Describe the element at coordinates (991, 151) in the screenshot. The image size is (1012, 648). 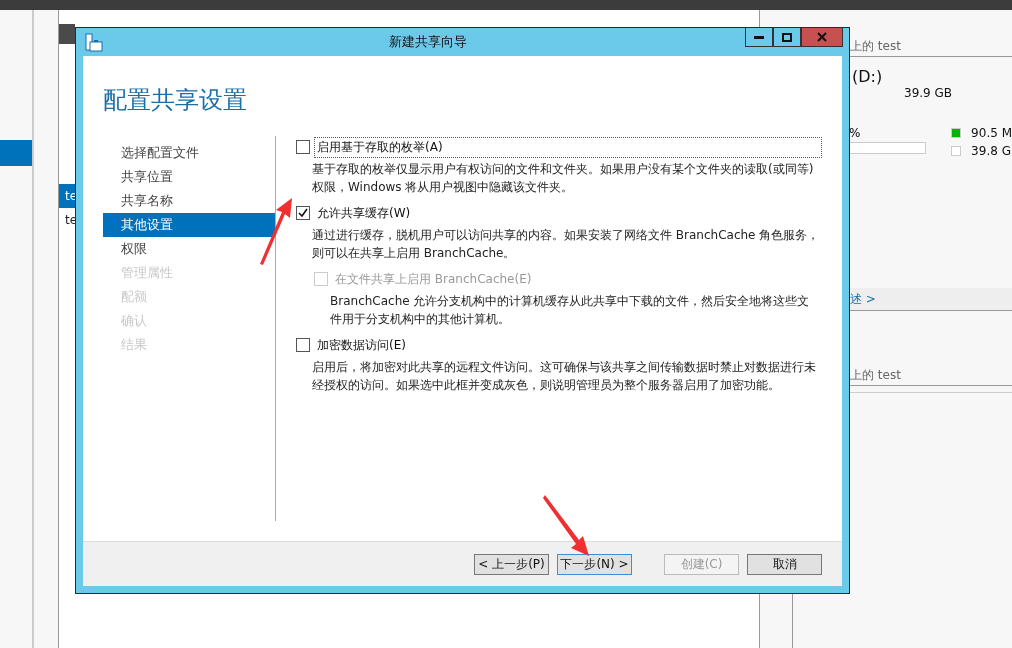
I see `legend-label: 39.8 G` at that location.